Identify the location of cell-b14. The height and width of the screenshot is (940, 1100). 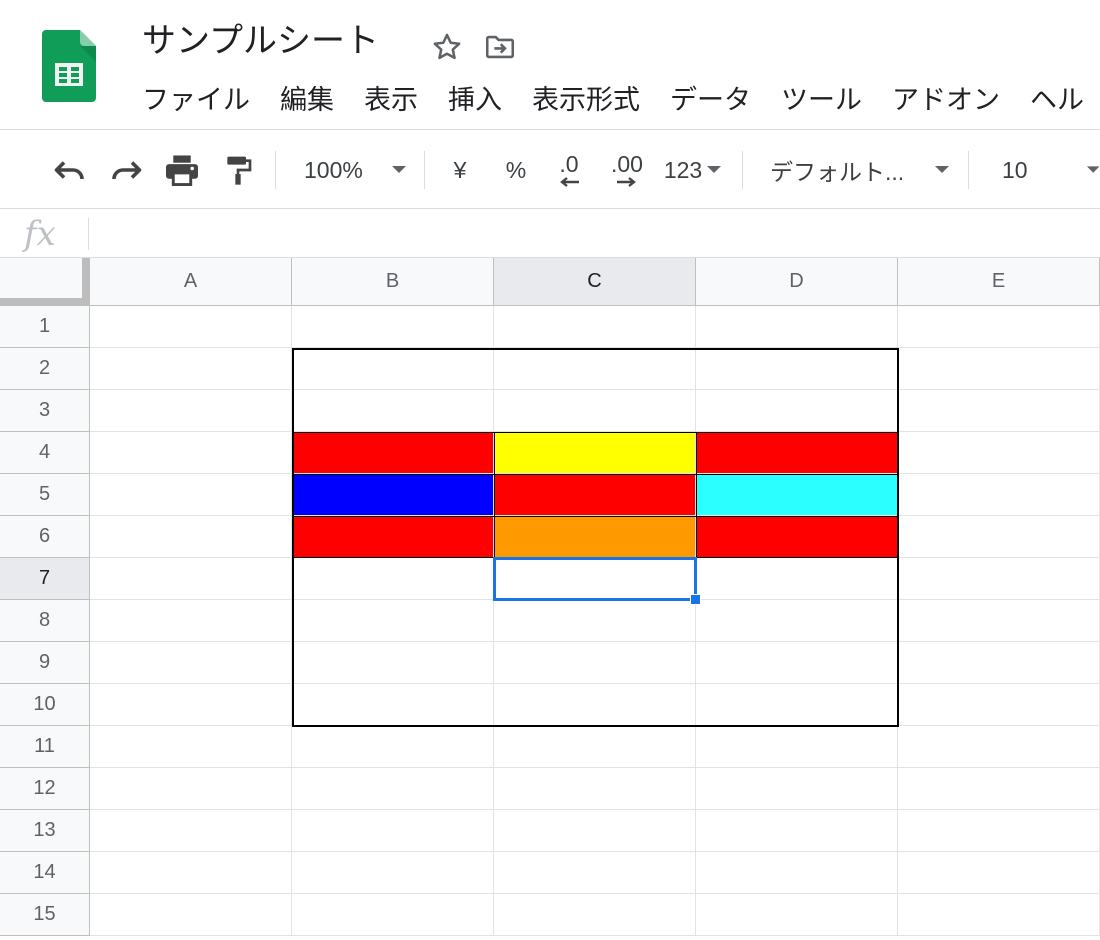
(393, 873).